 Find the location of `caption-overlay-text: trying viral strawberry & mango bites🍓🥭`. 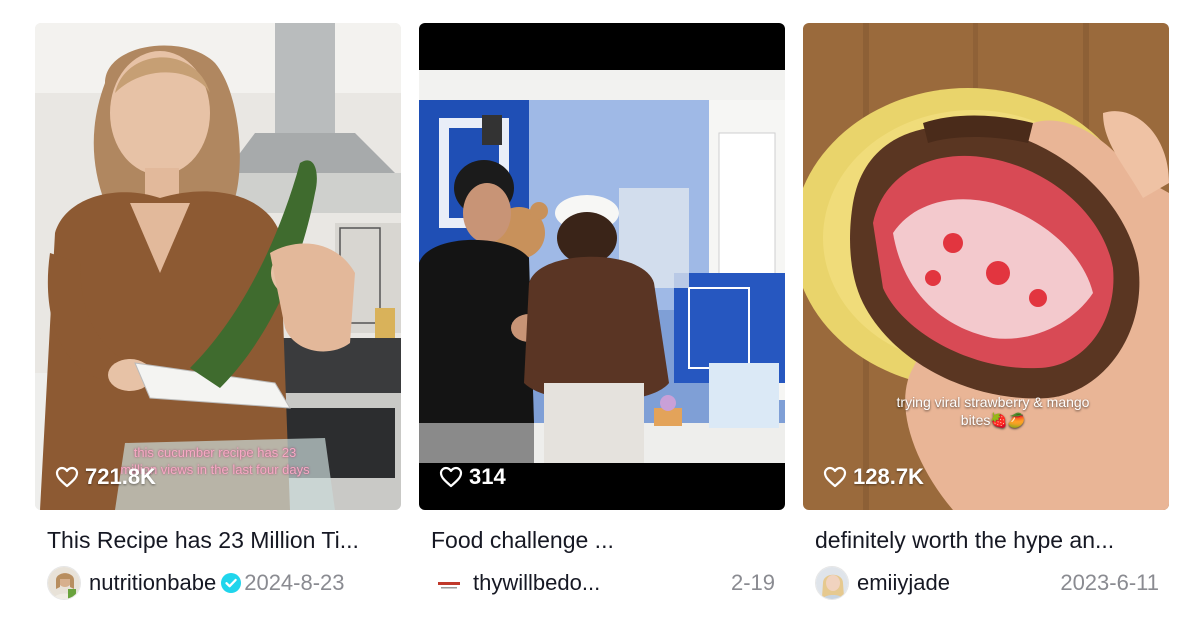

caption-overlay-text: trying viral strawberry & mango bites🍓🥭 is located at coordinates (993, 411).